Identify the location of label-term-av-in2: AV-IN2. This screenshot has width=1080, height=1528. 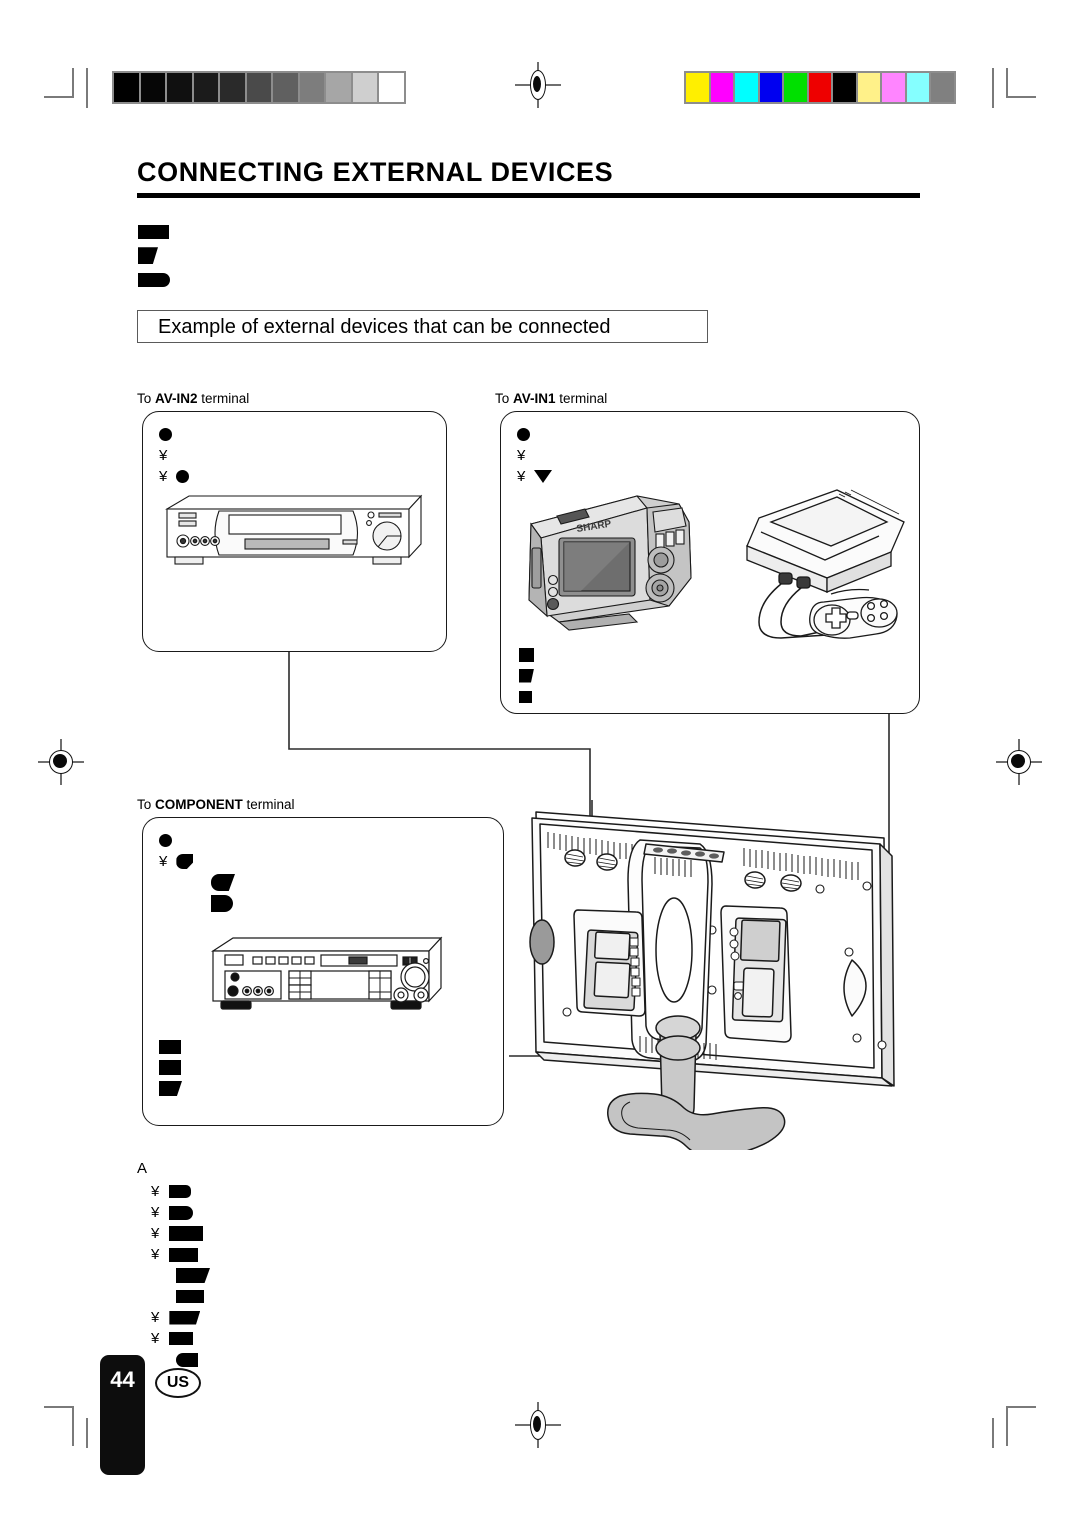
(176, 398).